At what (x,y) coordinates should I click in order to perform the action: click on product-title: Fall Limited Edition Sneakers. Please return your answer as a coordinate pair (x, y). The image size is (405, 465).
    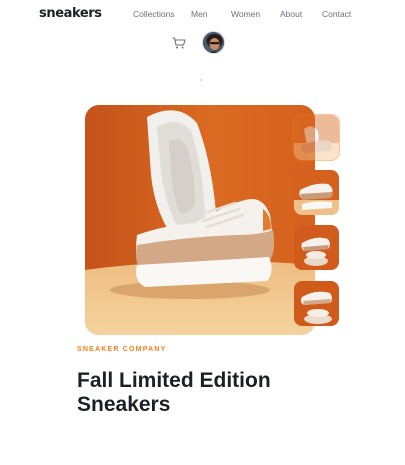
    Looking at the image, I should click on (174, 392).